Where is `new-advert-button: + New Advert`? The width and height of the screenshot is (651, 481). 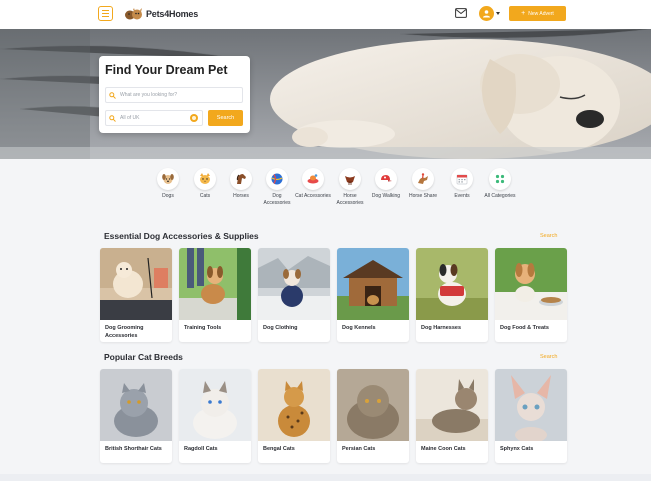
new-advert-button: + New Advert is located at coordinates (537, 13).